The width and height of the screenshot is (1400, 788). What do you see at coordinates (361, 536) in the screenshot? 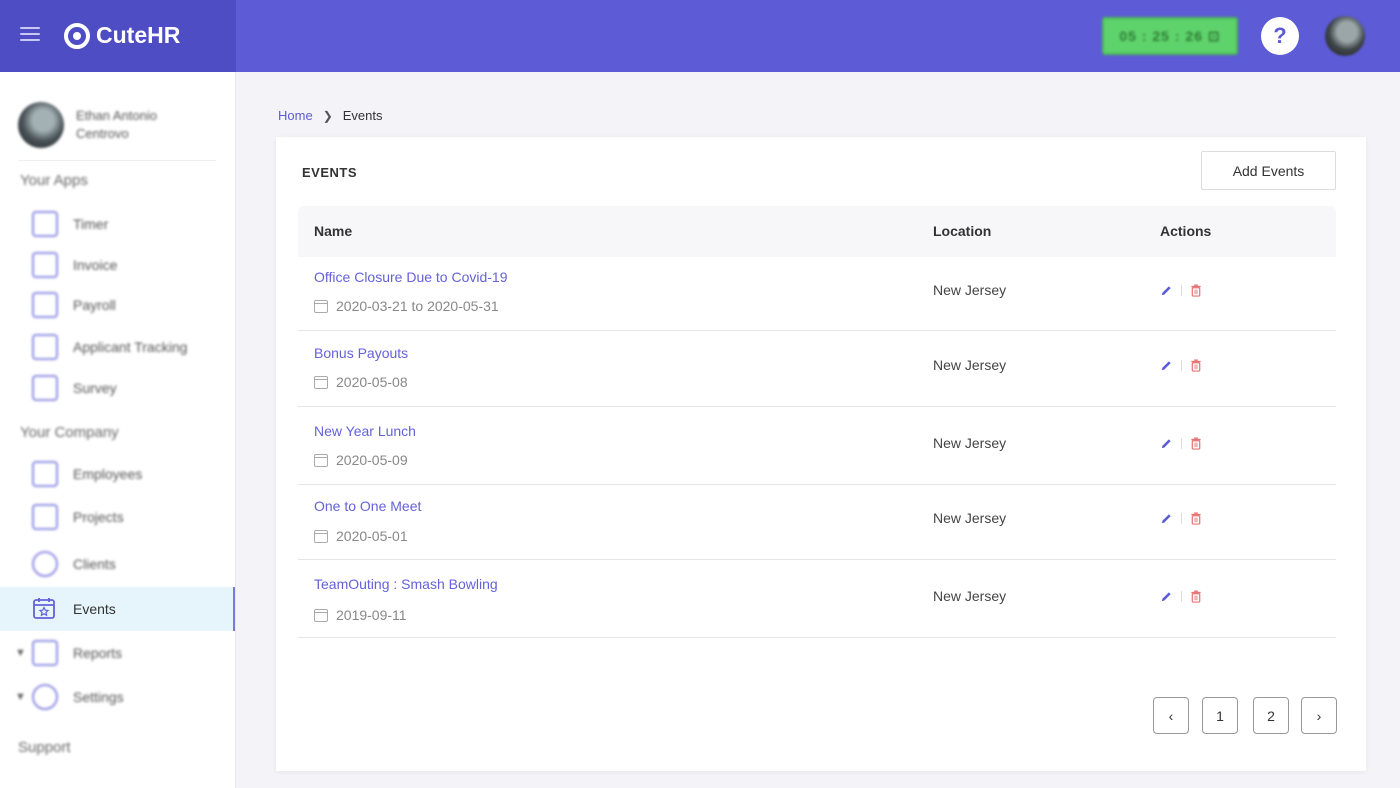
I see `event-date: 2020-05-01` at bounding box center [361, 536].